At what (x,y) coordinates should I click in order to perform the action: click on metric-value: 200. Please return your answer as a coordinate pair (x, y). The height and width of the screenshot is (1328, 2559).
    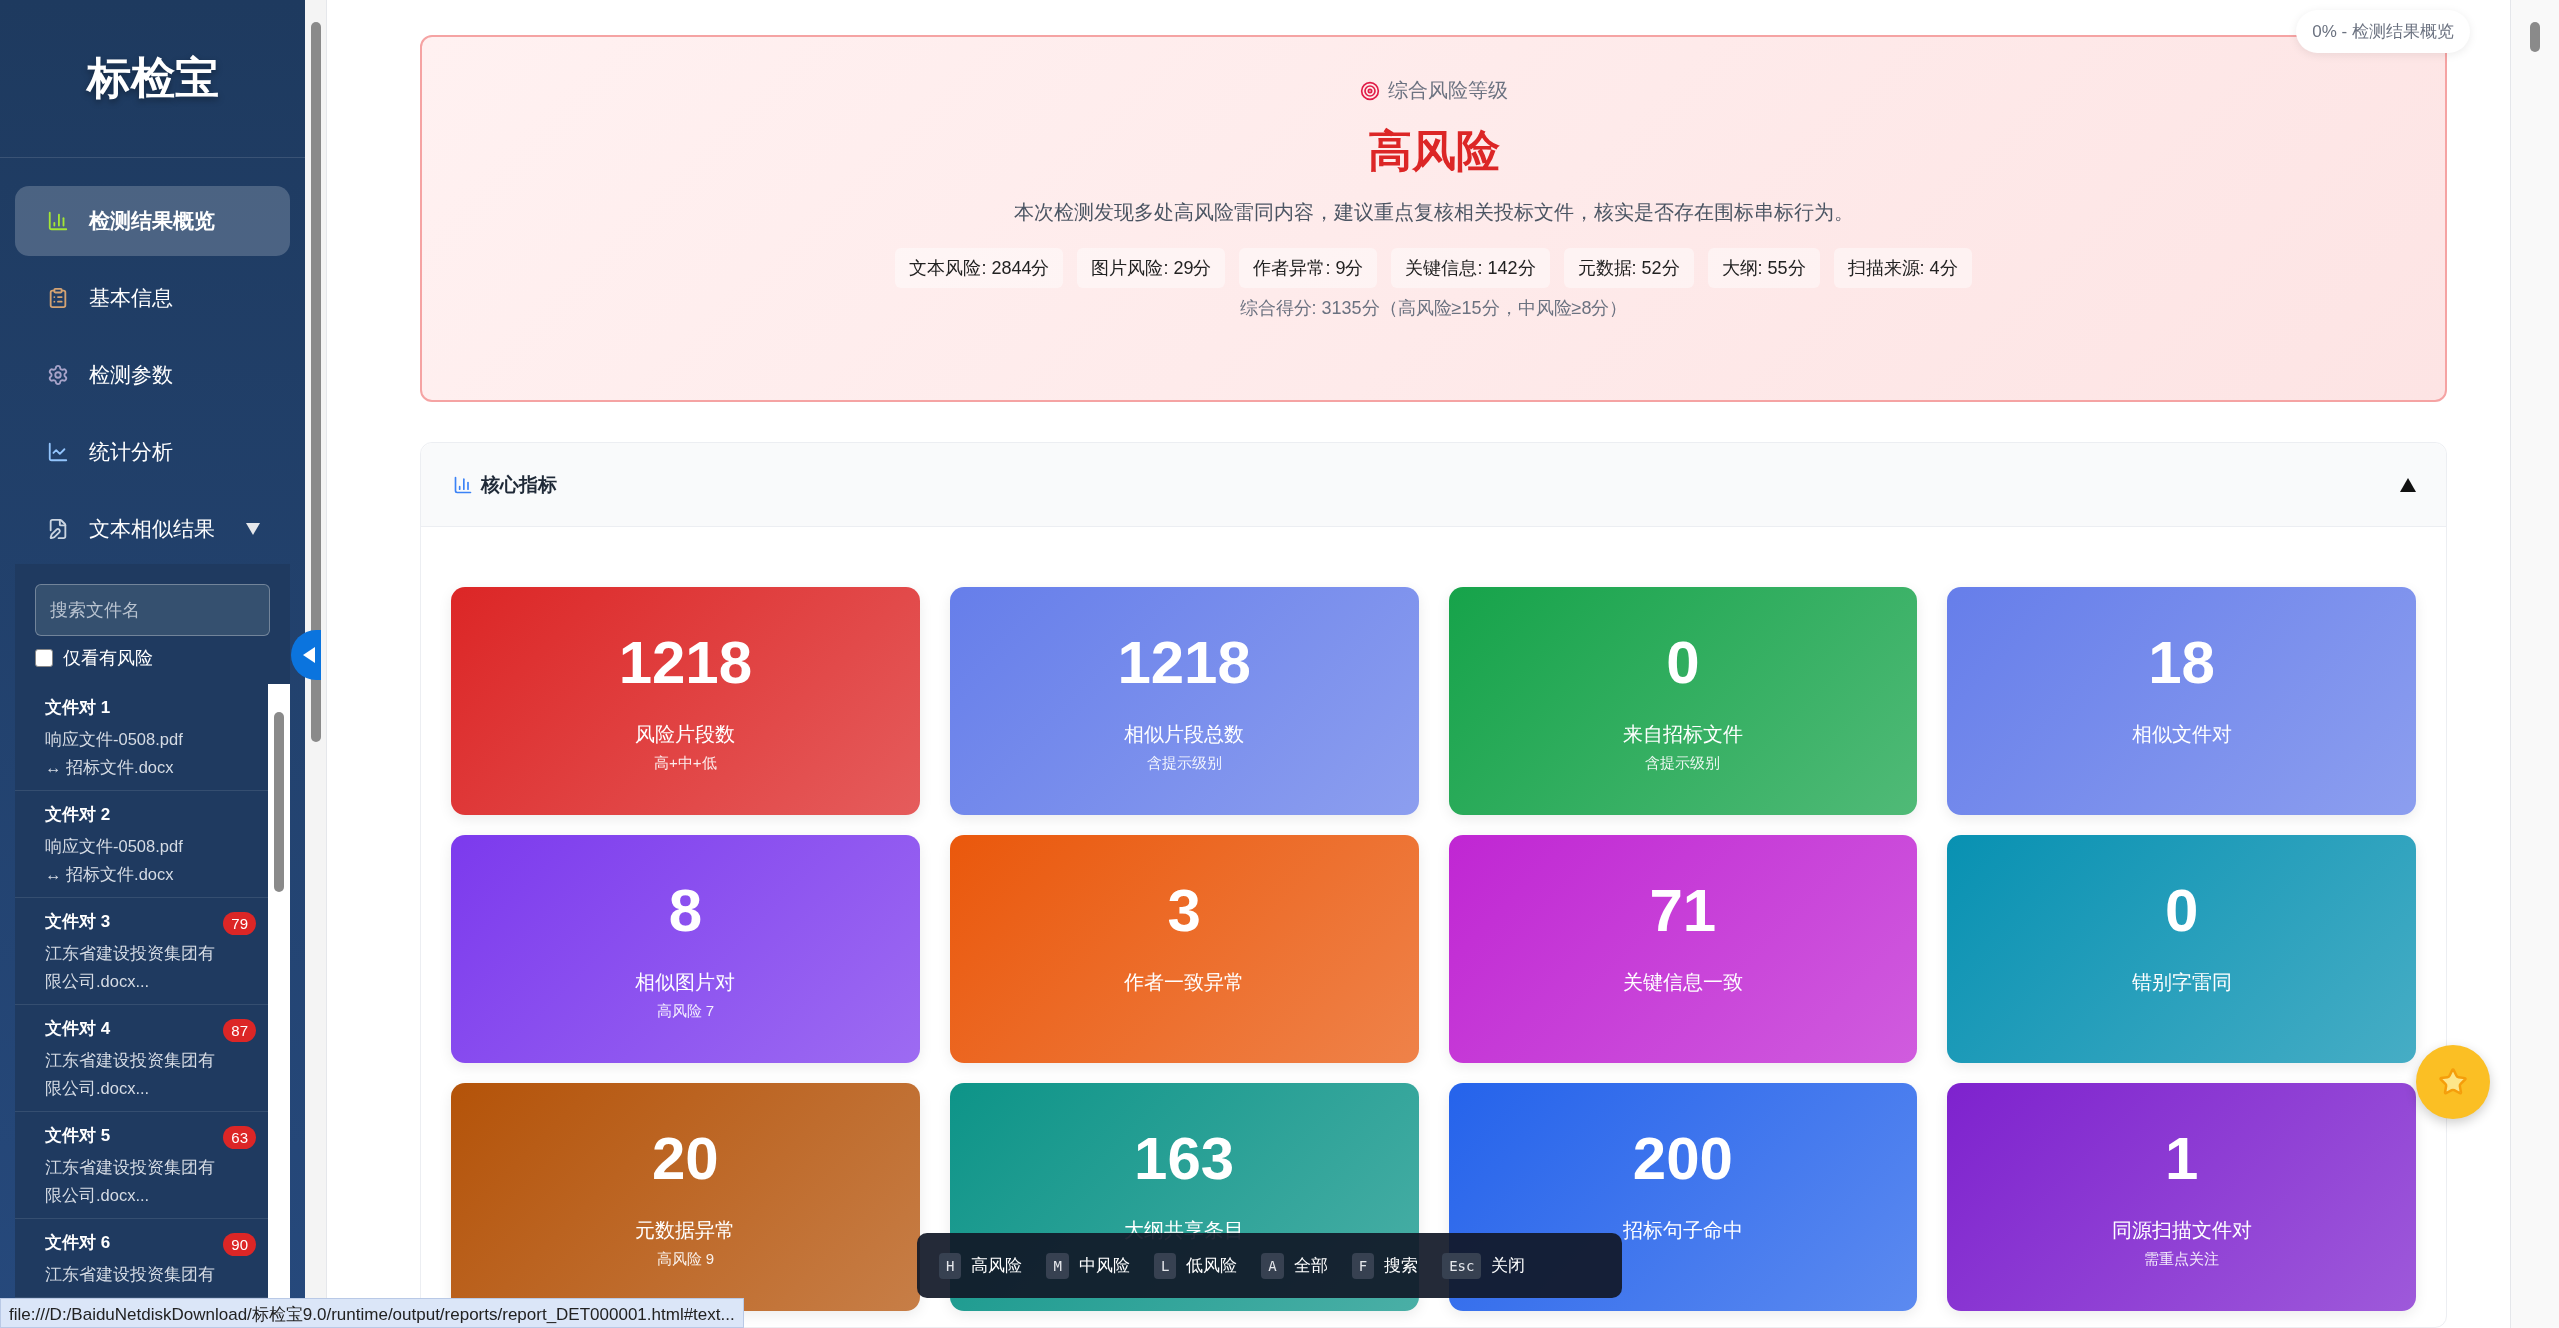
    Looking at the image, I should click on (1682, 1159).